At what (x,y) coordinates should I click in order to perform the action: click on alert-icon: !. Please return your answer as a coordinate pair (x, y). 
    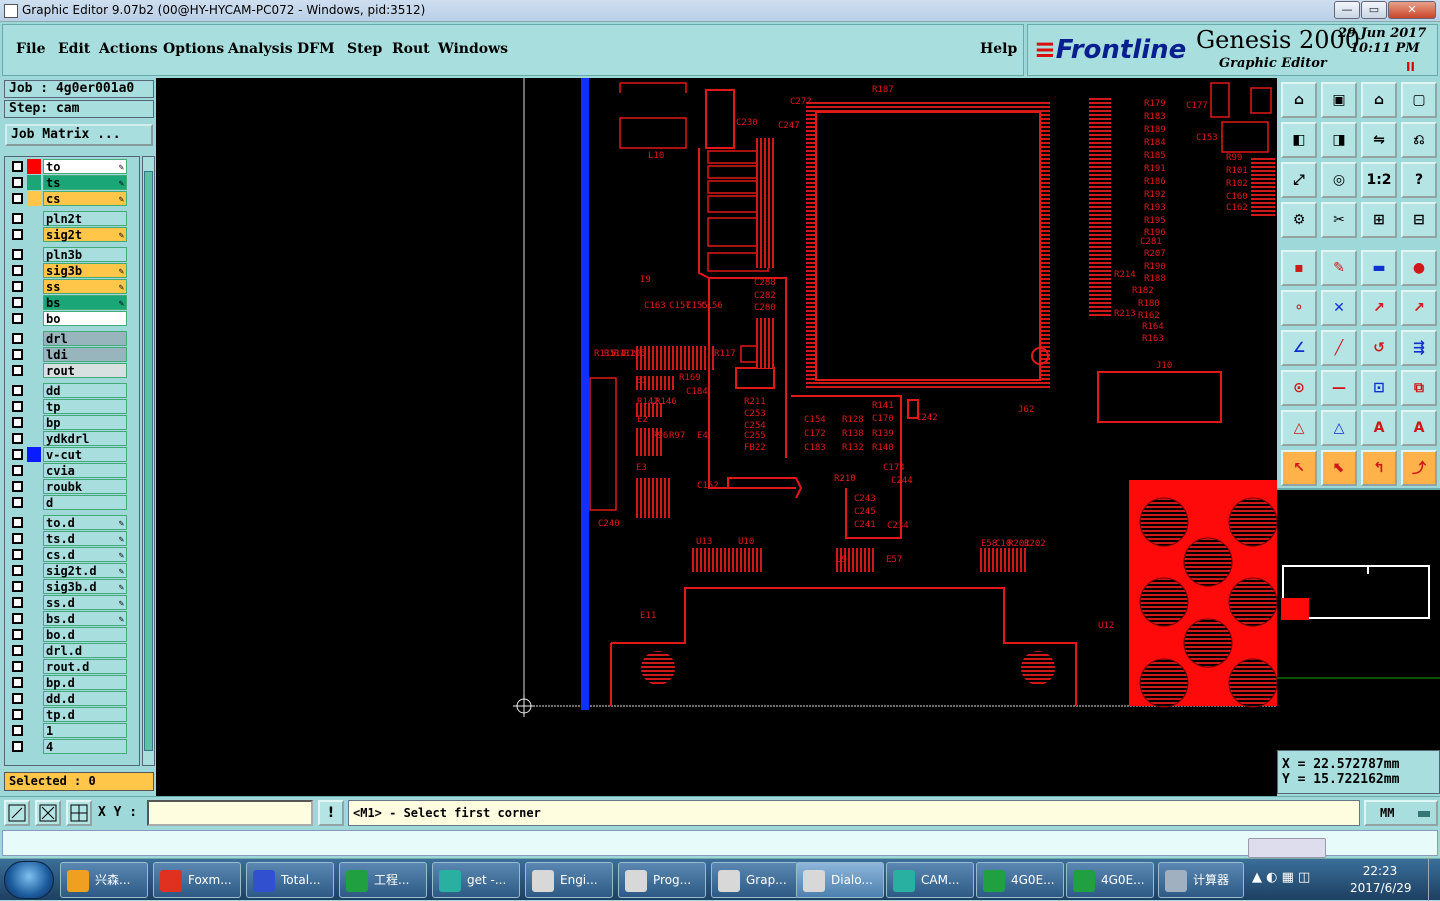
    Looking at the image, I should click on (331, 813).